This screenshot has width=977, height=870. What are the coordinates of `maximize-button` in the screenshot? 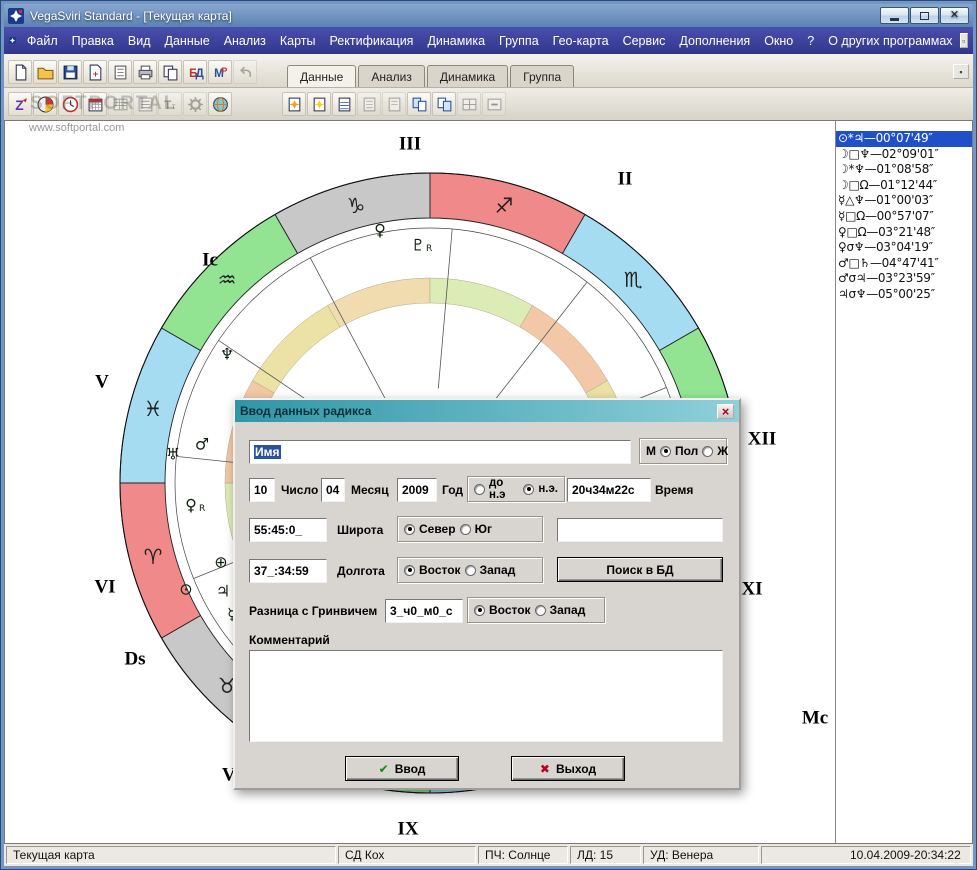 It's located at (924, 15).